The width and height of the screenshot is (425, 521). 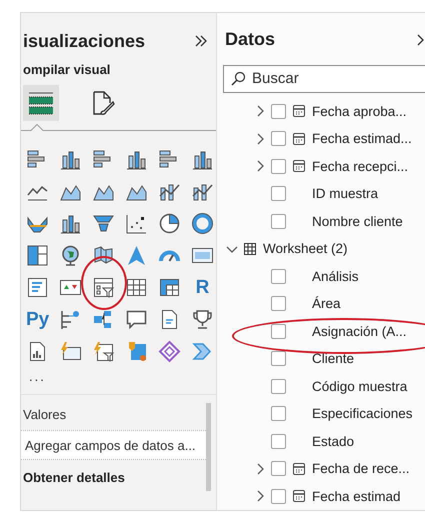 I want to click on treemap-icon, so click(x=37, y=255).